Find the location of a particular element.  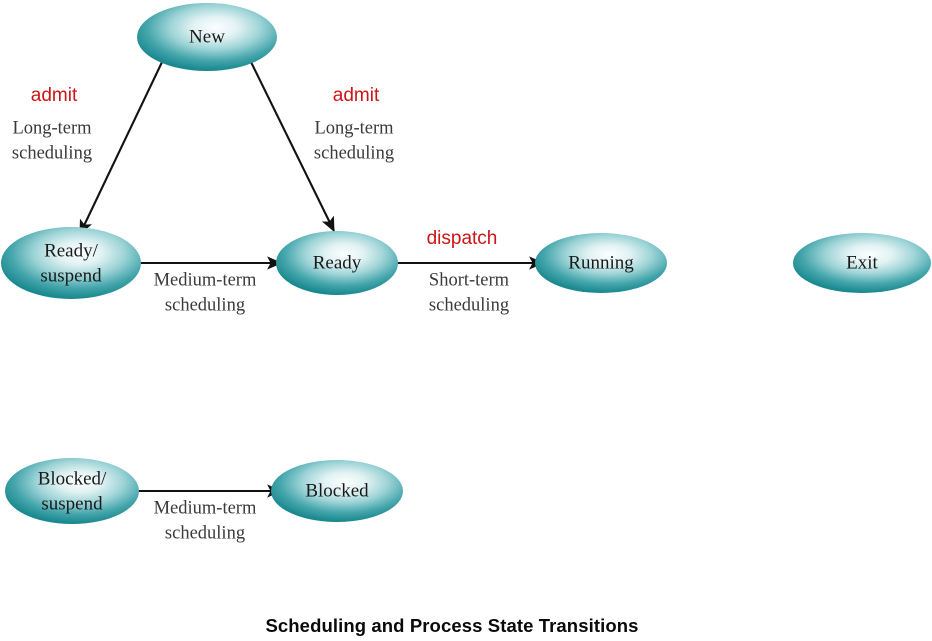

edge-new-to-ready-suspend is located at coordinates (121, 147).